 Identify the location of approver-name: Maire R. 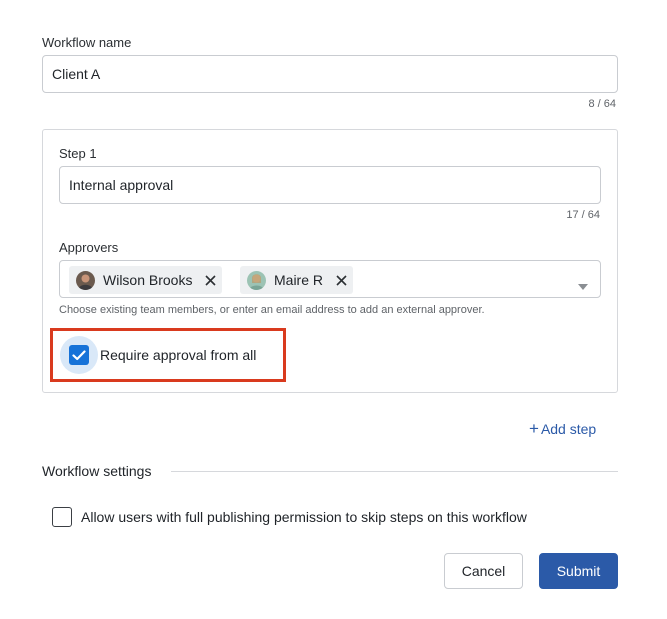
(299, 280).